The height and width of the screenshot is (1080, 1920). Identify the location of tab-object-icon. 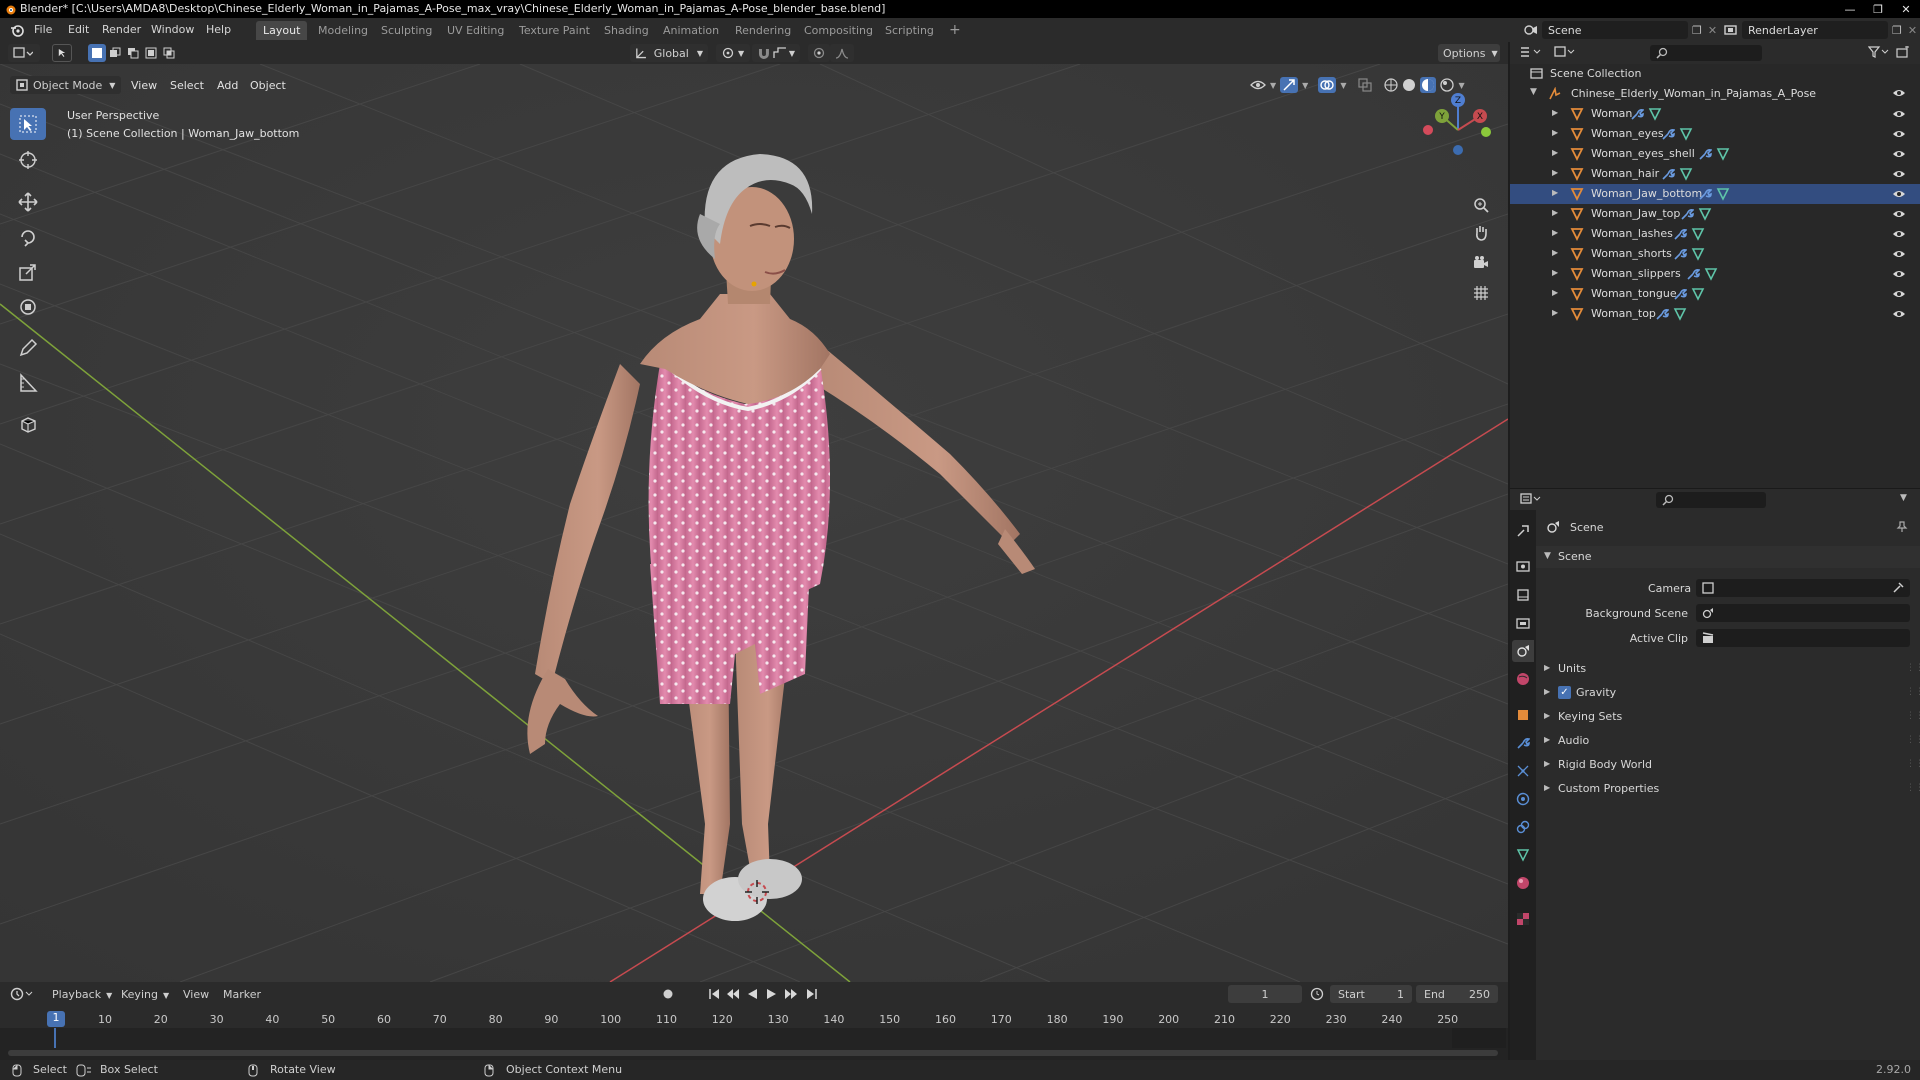
(1523, 715).